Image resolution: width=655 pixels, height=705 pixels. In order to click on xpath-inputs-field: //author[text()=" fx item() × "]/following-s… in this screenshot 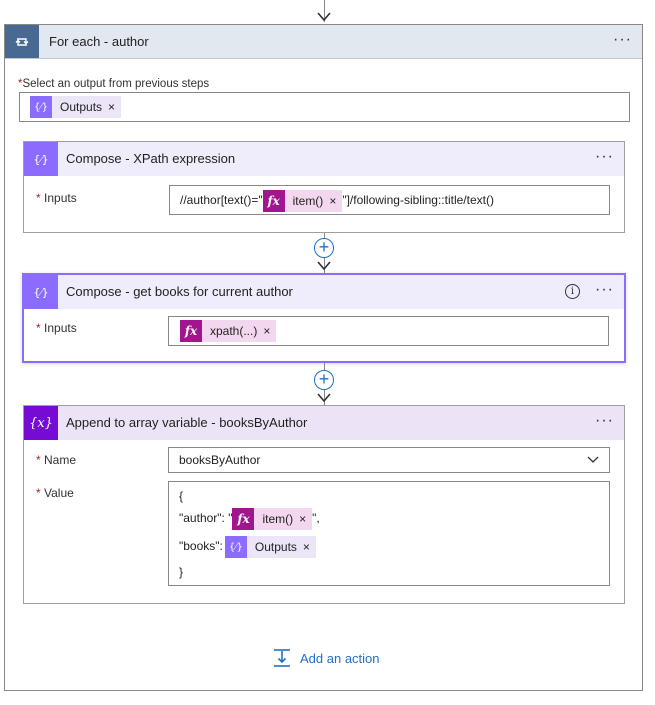, I will do `click(389, 200)`.